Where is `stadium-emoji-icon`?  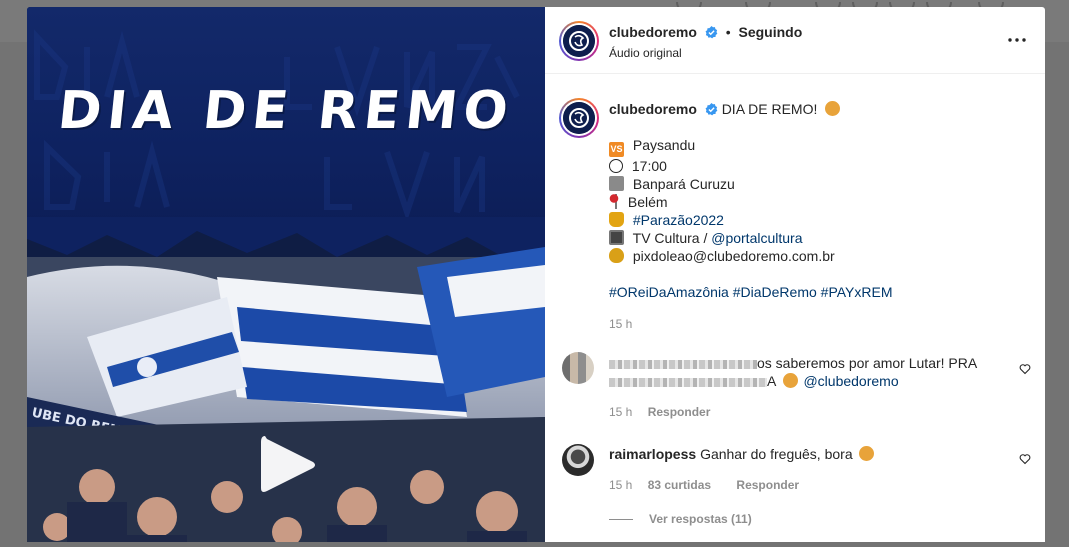
stadium-emoji-icon is located at coordinates (616, 183).